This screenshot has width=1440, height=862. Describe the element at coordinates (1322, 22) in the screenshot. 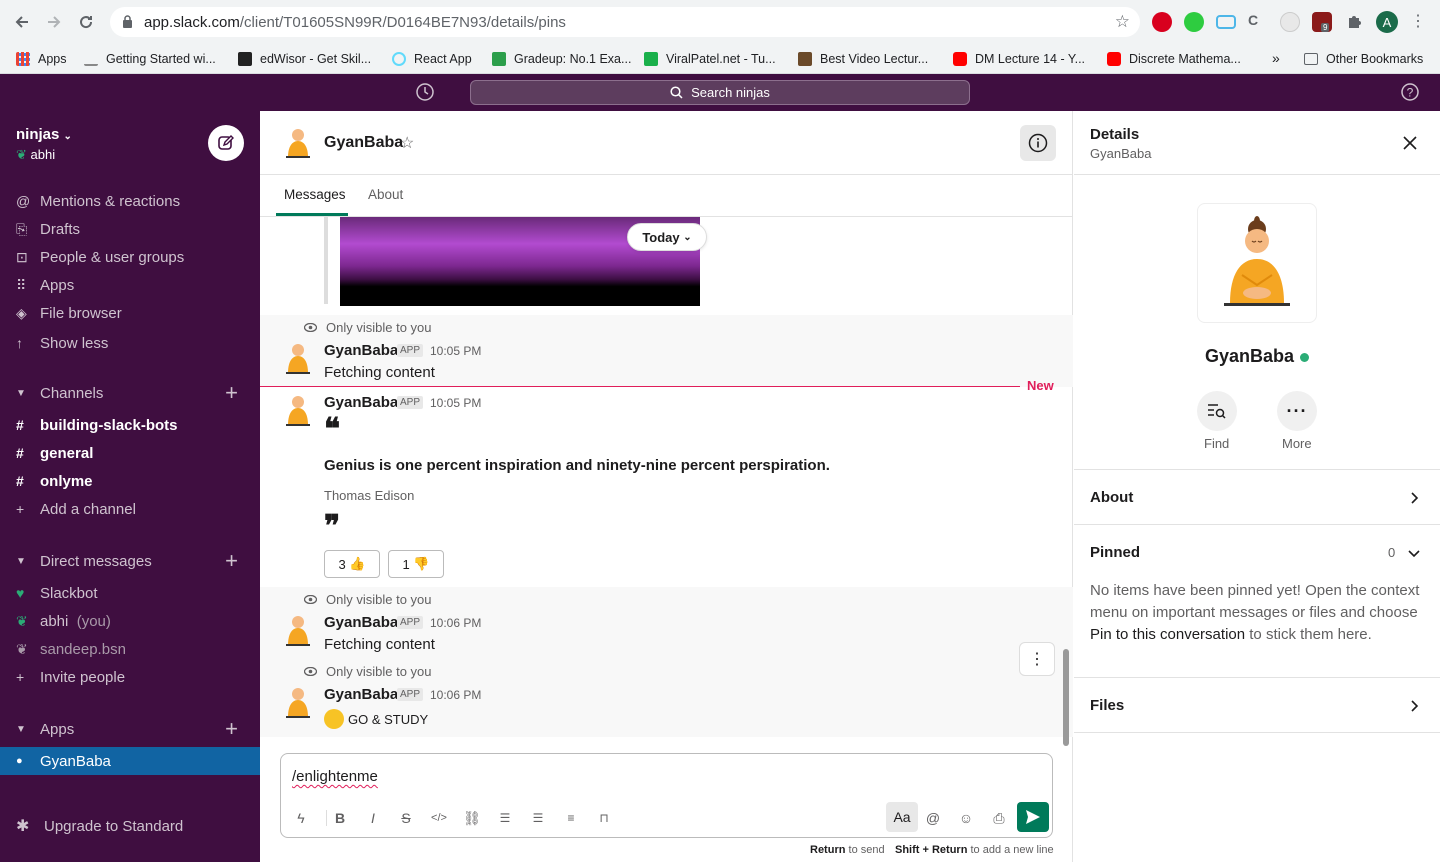

I see `shield-extension-icon: 9` at that location.